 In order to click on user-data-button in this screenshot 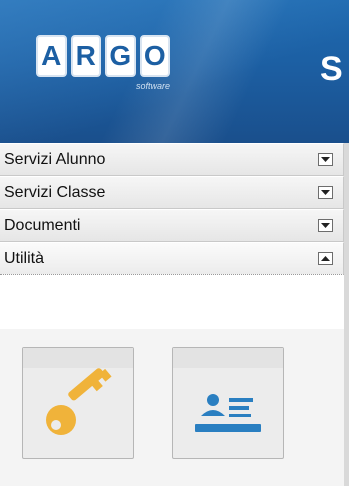, I will do `click(228, 403)`.